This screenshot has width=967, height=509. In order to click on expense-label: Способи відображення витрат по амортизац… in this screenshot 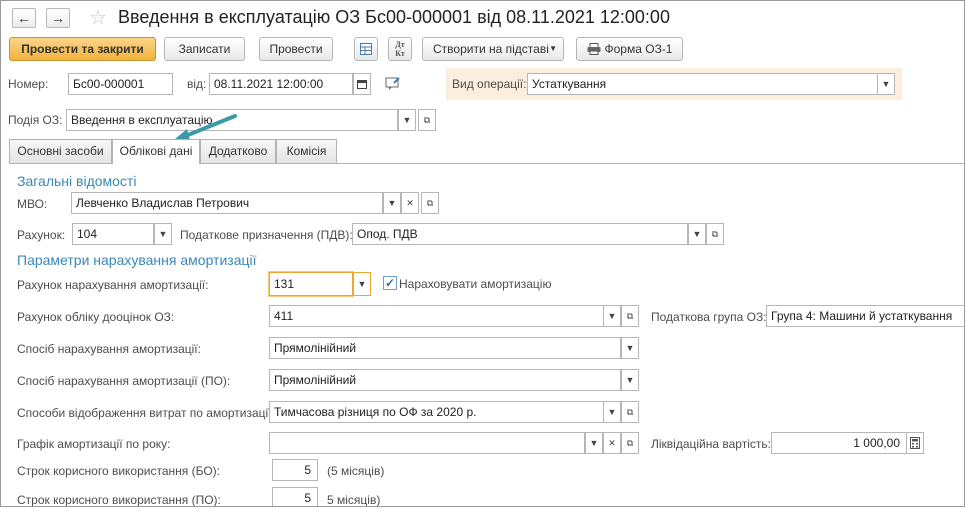, I will do `click(146, 413)`.